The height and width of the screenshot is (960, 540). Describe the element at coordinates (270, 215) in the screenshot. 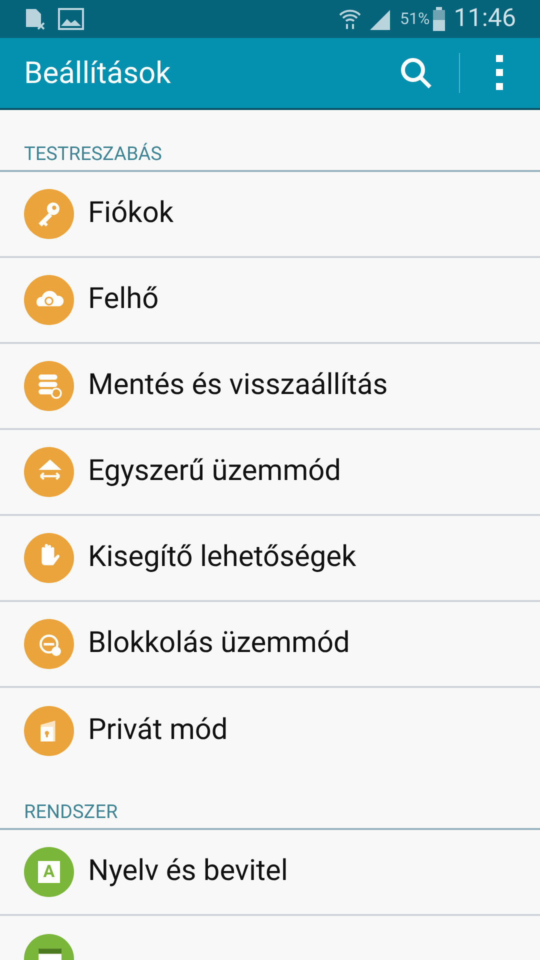

I see `settings-item: Fiókok` at that location.